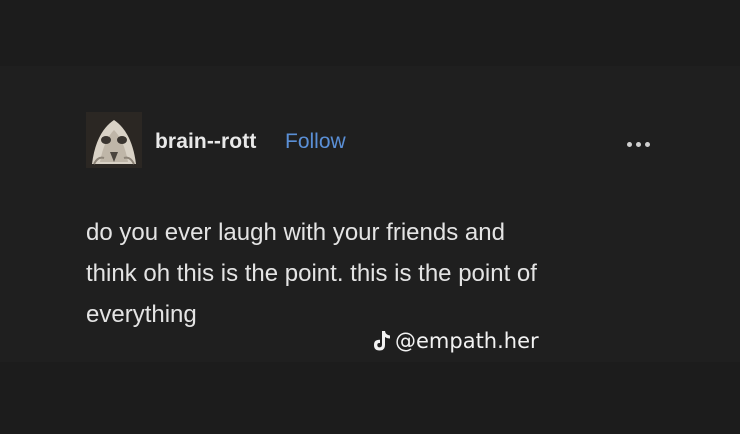 The height and width of the screenshot is (434, 740). What do you see at coordinates (467, 341) in the screenshot?
I see `watermark-handle: @empath.her` at bounding box center [467, 341].